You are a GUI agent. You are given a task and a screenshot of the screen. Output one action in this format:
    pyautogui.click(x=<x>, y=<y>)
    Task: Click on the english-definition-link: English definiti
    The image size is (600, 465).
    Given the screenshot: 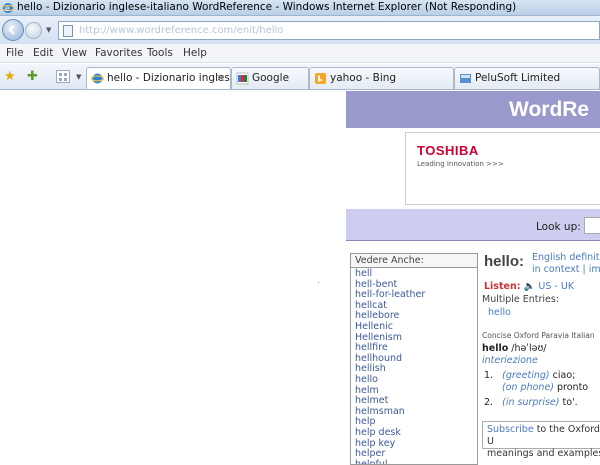 What is the action you would take?
    pyautogui.click(x=566, y=258)
    